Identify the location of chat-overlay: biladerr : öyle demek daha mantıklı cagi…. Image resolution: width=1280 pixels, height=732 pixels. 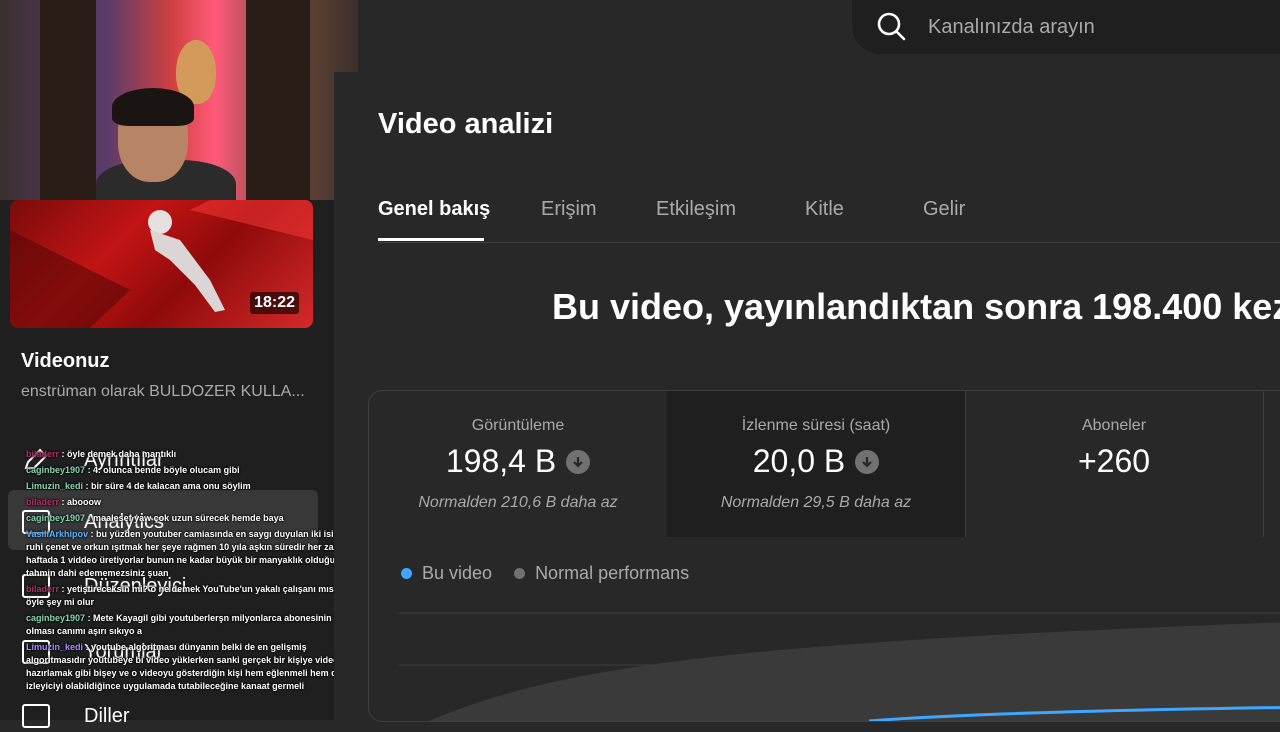
(193, 572).